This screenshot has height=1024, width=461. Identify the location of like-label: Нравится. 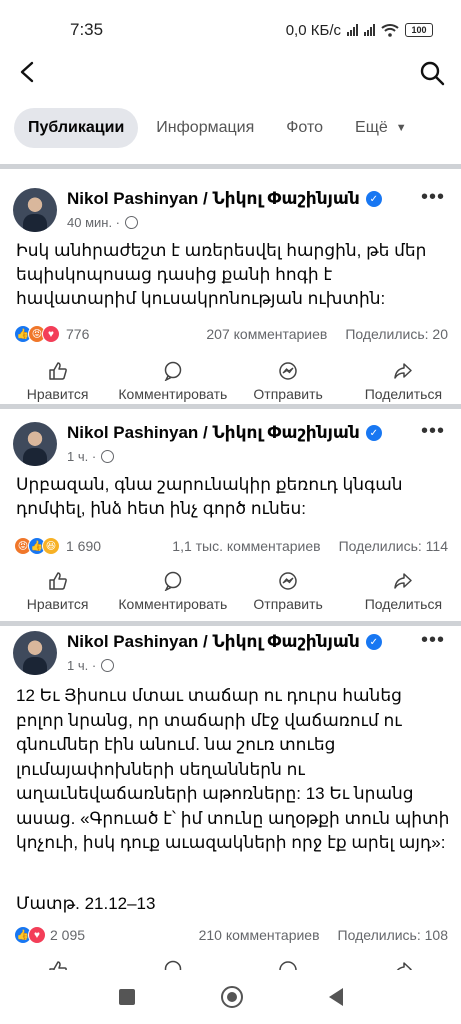
(57, 394).